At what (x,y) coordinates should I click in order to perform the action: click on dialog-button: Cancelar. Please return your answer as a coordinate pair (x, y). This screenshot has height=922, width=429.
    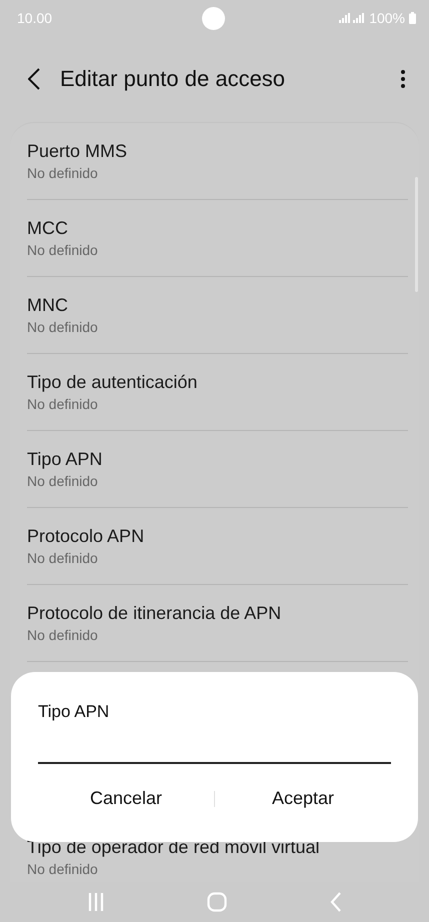
    Looking at the image, I should click on (126, 798).